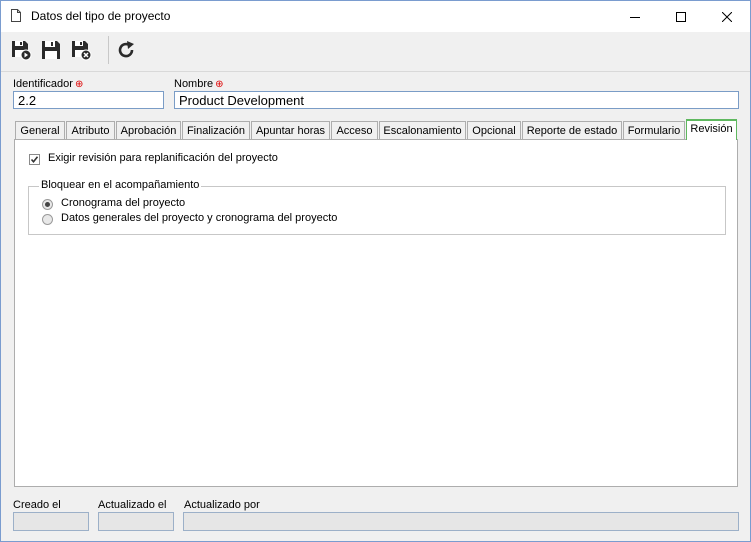 The height and width of the screenshot is (542, 751). I want to click on tab-escalonamiento: Escalonamiento, so click(422, 130).